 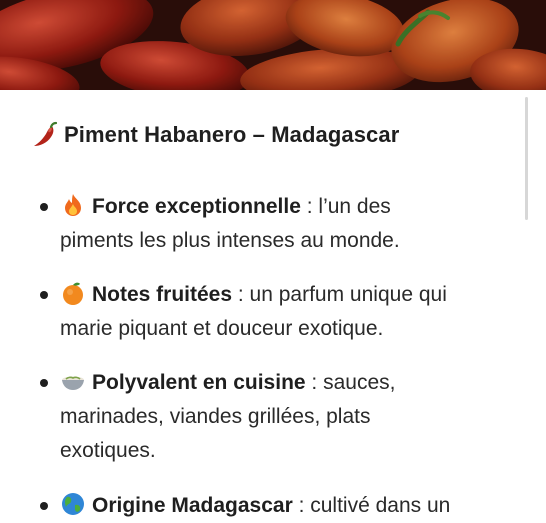 What do you see at coordinates (350, 382) in the screenshot?
I see `feature-text: : sauces,` at bounding box center [350, 382].